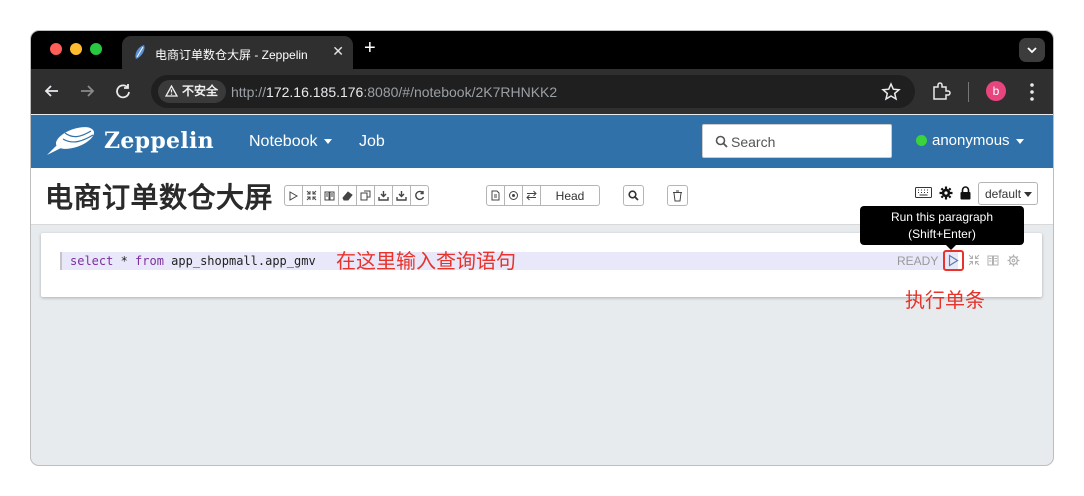  I want to click on run-paragraph-tooltip: Run this paragraph (Shift+Enter), so click(942, 228).